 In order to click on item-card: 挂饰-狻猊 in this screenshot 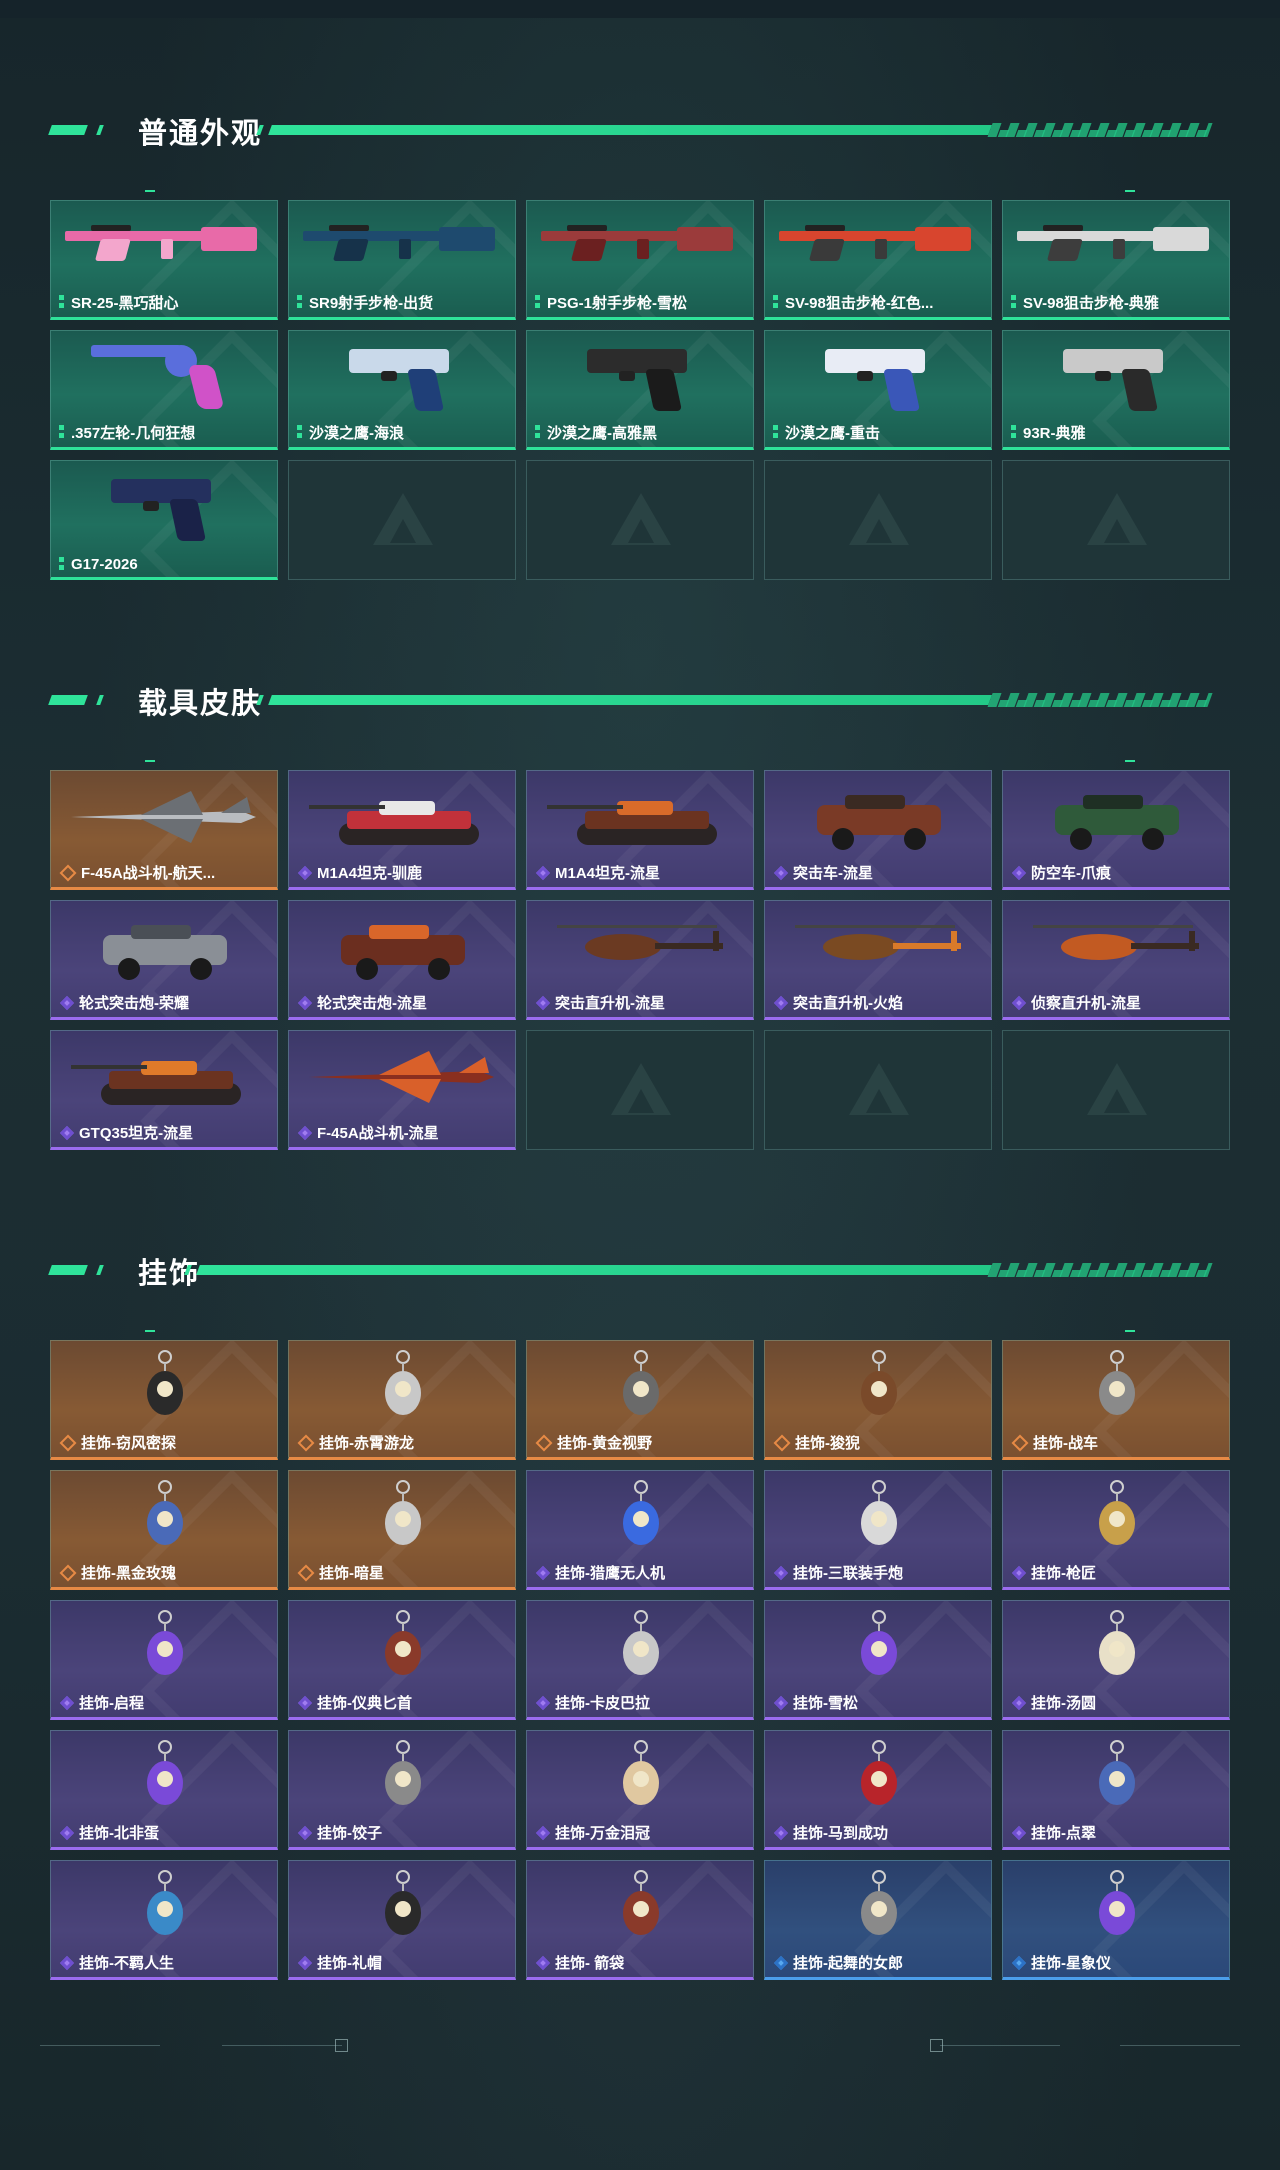, I will do `click(878, 1400)`.